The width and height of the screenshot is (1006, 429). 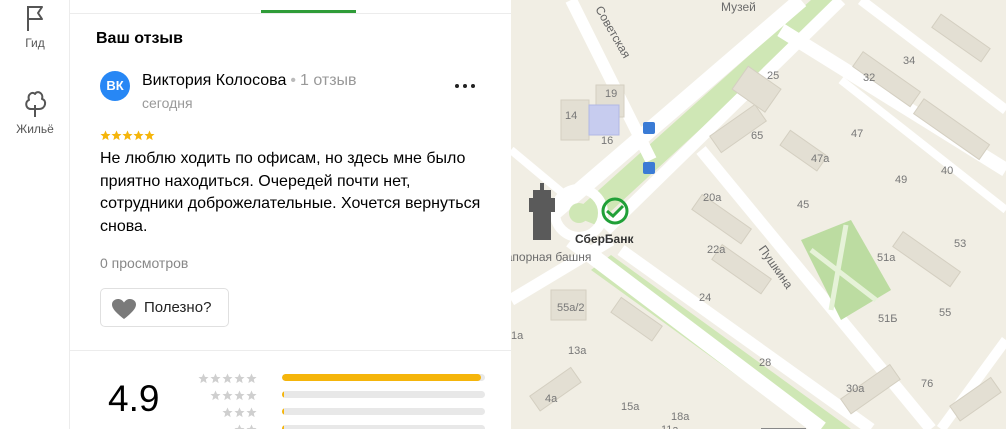 What do you see at coordinates (571, 308) in the screenshot?
I see `building-number: 55а/2` at bounding box center [571, 308].